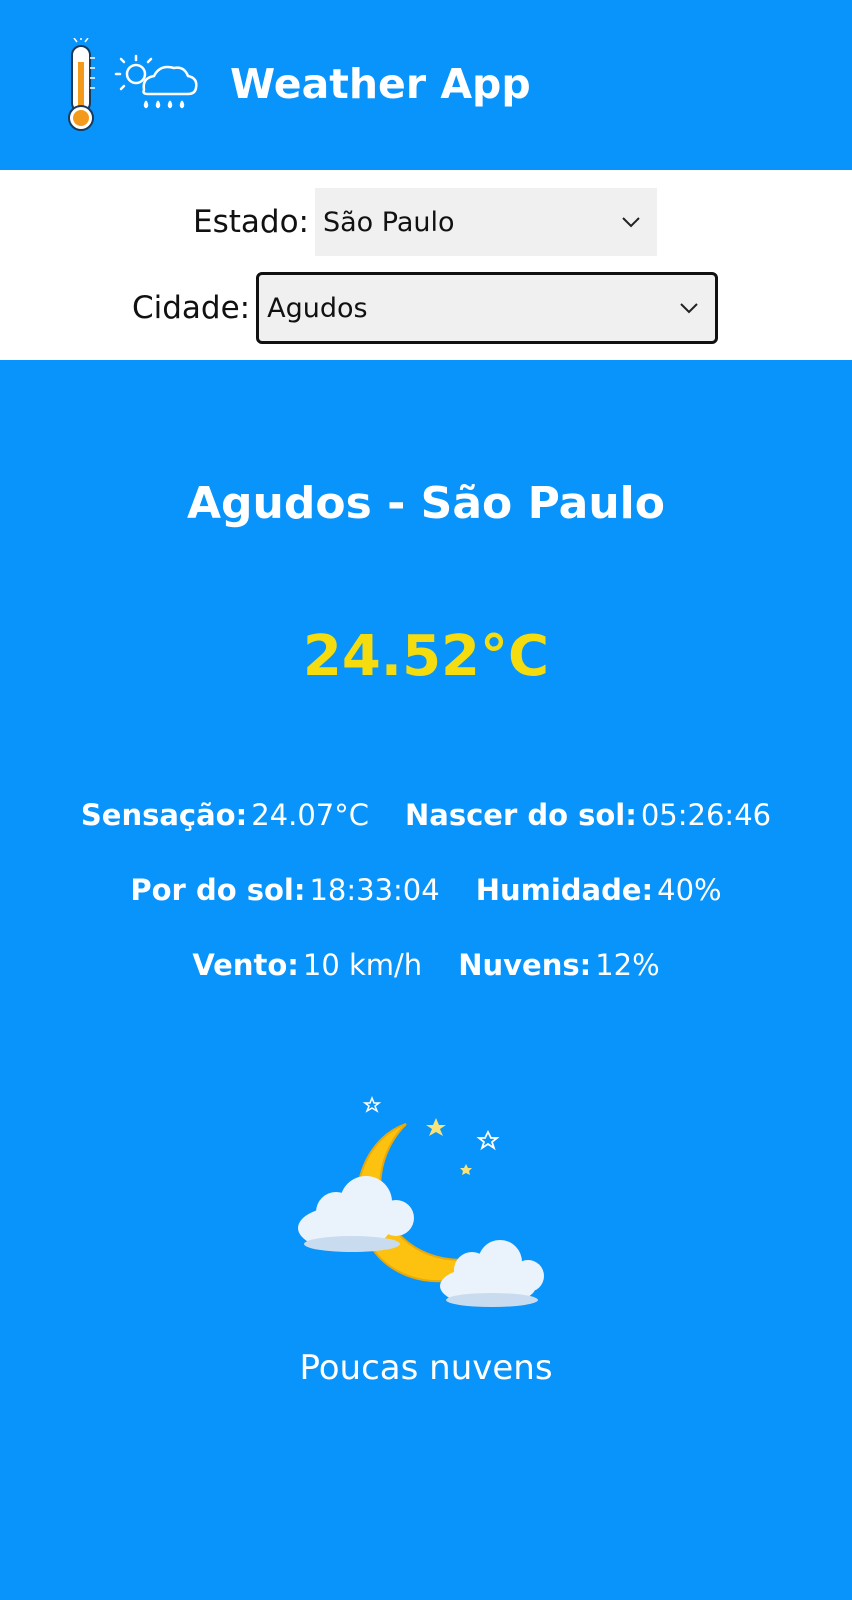  Describe the element at coordinates (627, 965) in the screenshot. I see `detail-value: 12%` at that location.